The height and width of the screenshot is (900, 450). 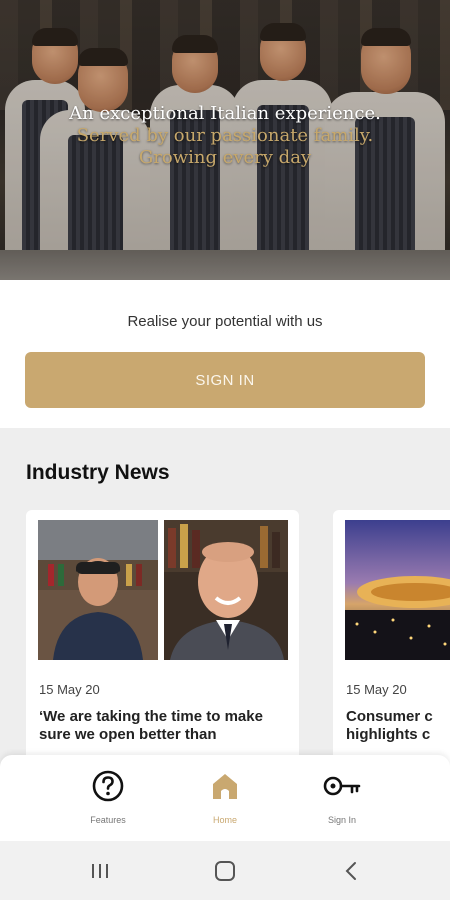 What do you see at coordinates (224, 820) in the screenshot?
I see `nav-home-label: Home` at bounding box center [224, 820].